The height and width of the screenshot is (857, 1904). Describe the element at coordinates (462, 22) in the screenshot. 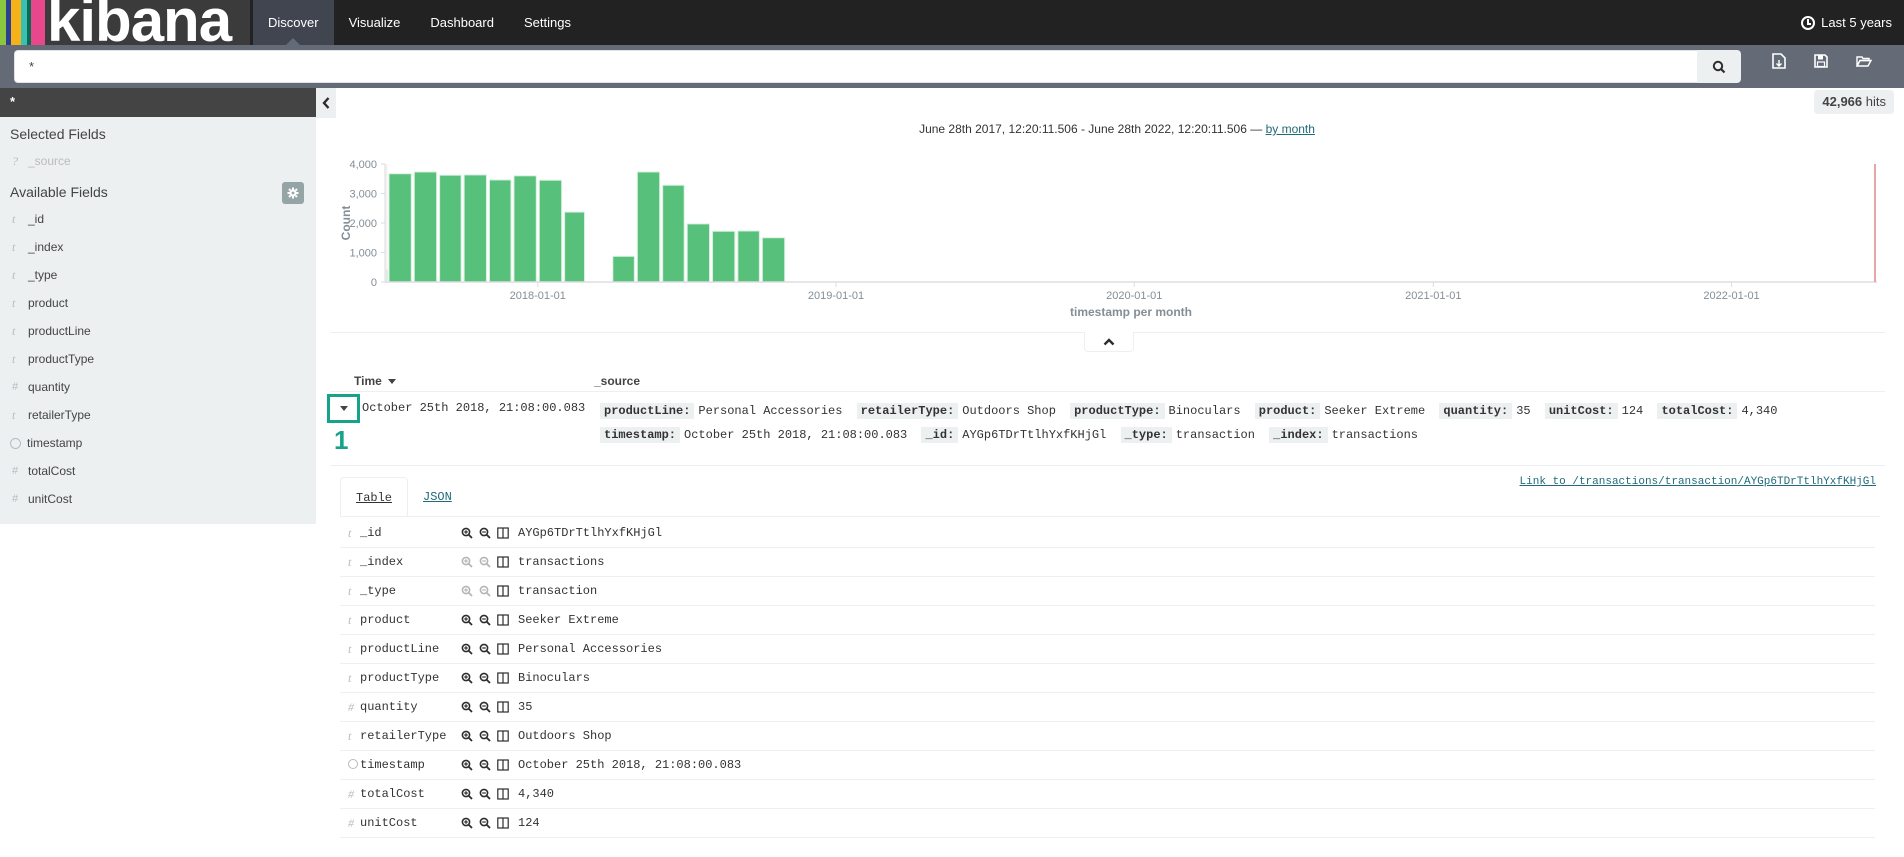

I see `nav-tab-dashboard: Dashboard` at that location.